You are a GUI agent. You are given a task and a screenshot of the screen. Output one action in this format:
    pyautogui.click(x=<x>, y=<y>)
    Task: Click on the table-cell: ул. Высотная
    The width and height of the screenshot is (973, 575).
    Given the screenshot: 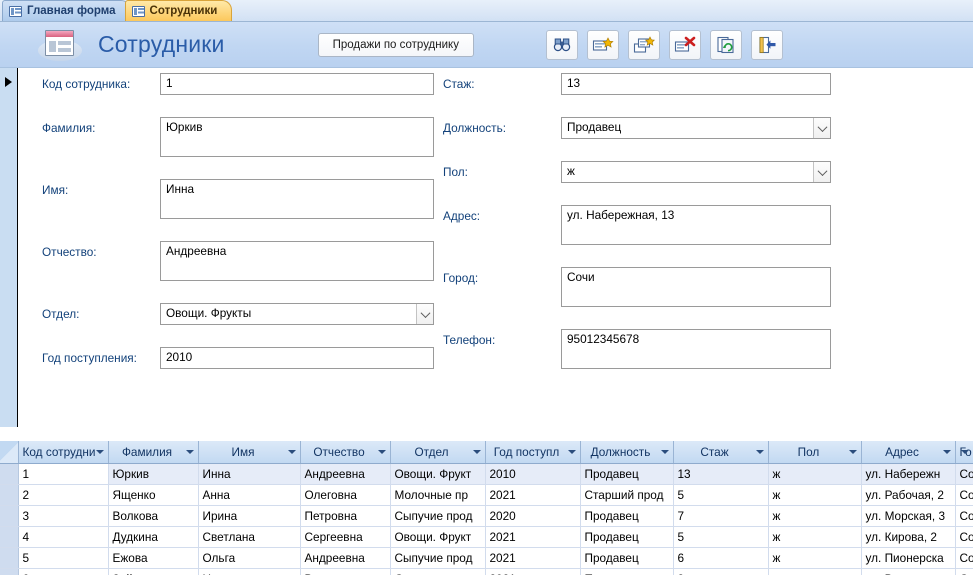 What is the action you would take?
    pyautogui.click(x=908, y=571)
    